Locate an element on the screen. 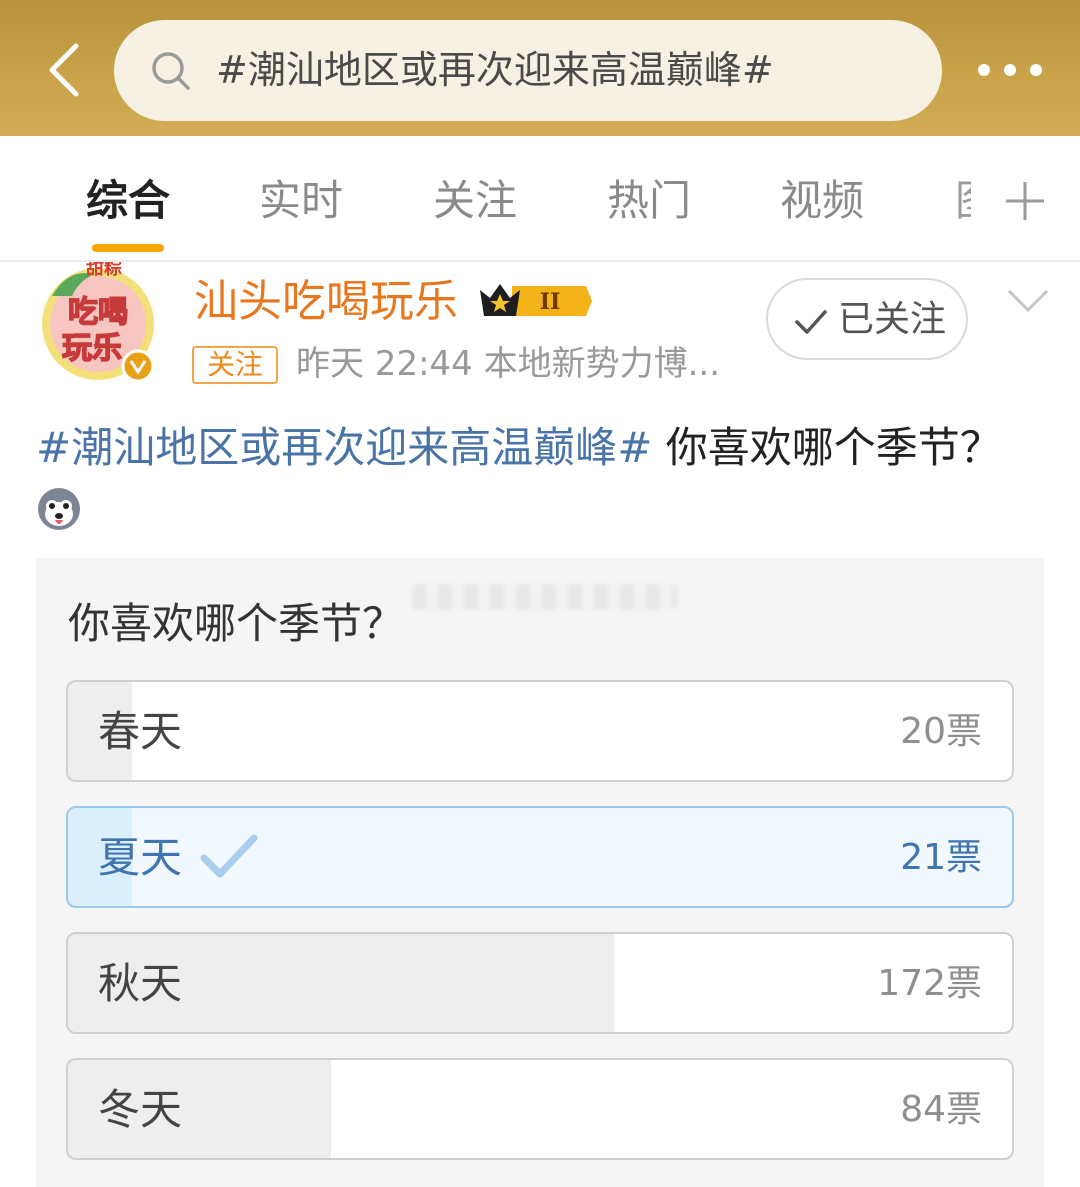 This screenshot has height=1187, width=1080. post-text: #潮汕地区或再次迎来高温巅峰# 你喜欢哪个季节？ is located at coordinates (519, 448).